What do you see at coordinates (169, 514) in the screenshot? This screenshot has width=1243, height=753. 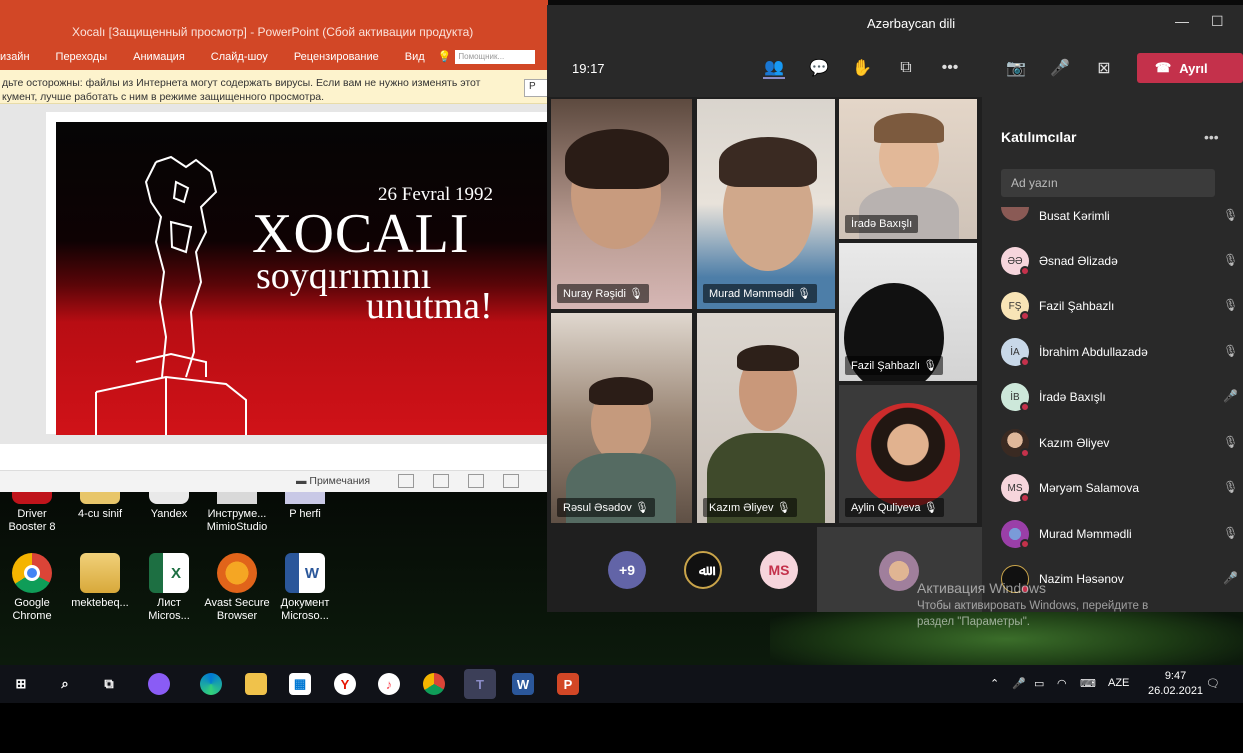 I see `desktop-icon-label: Yandex` at bounding box center [169, 514].